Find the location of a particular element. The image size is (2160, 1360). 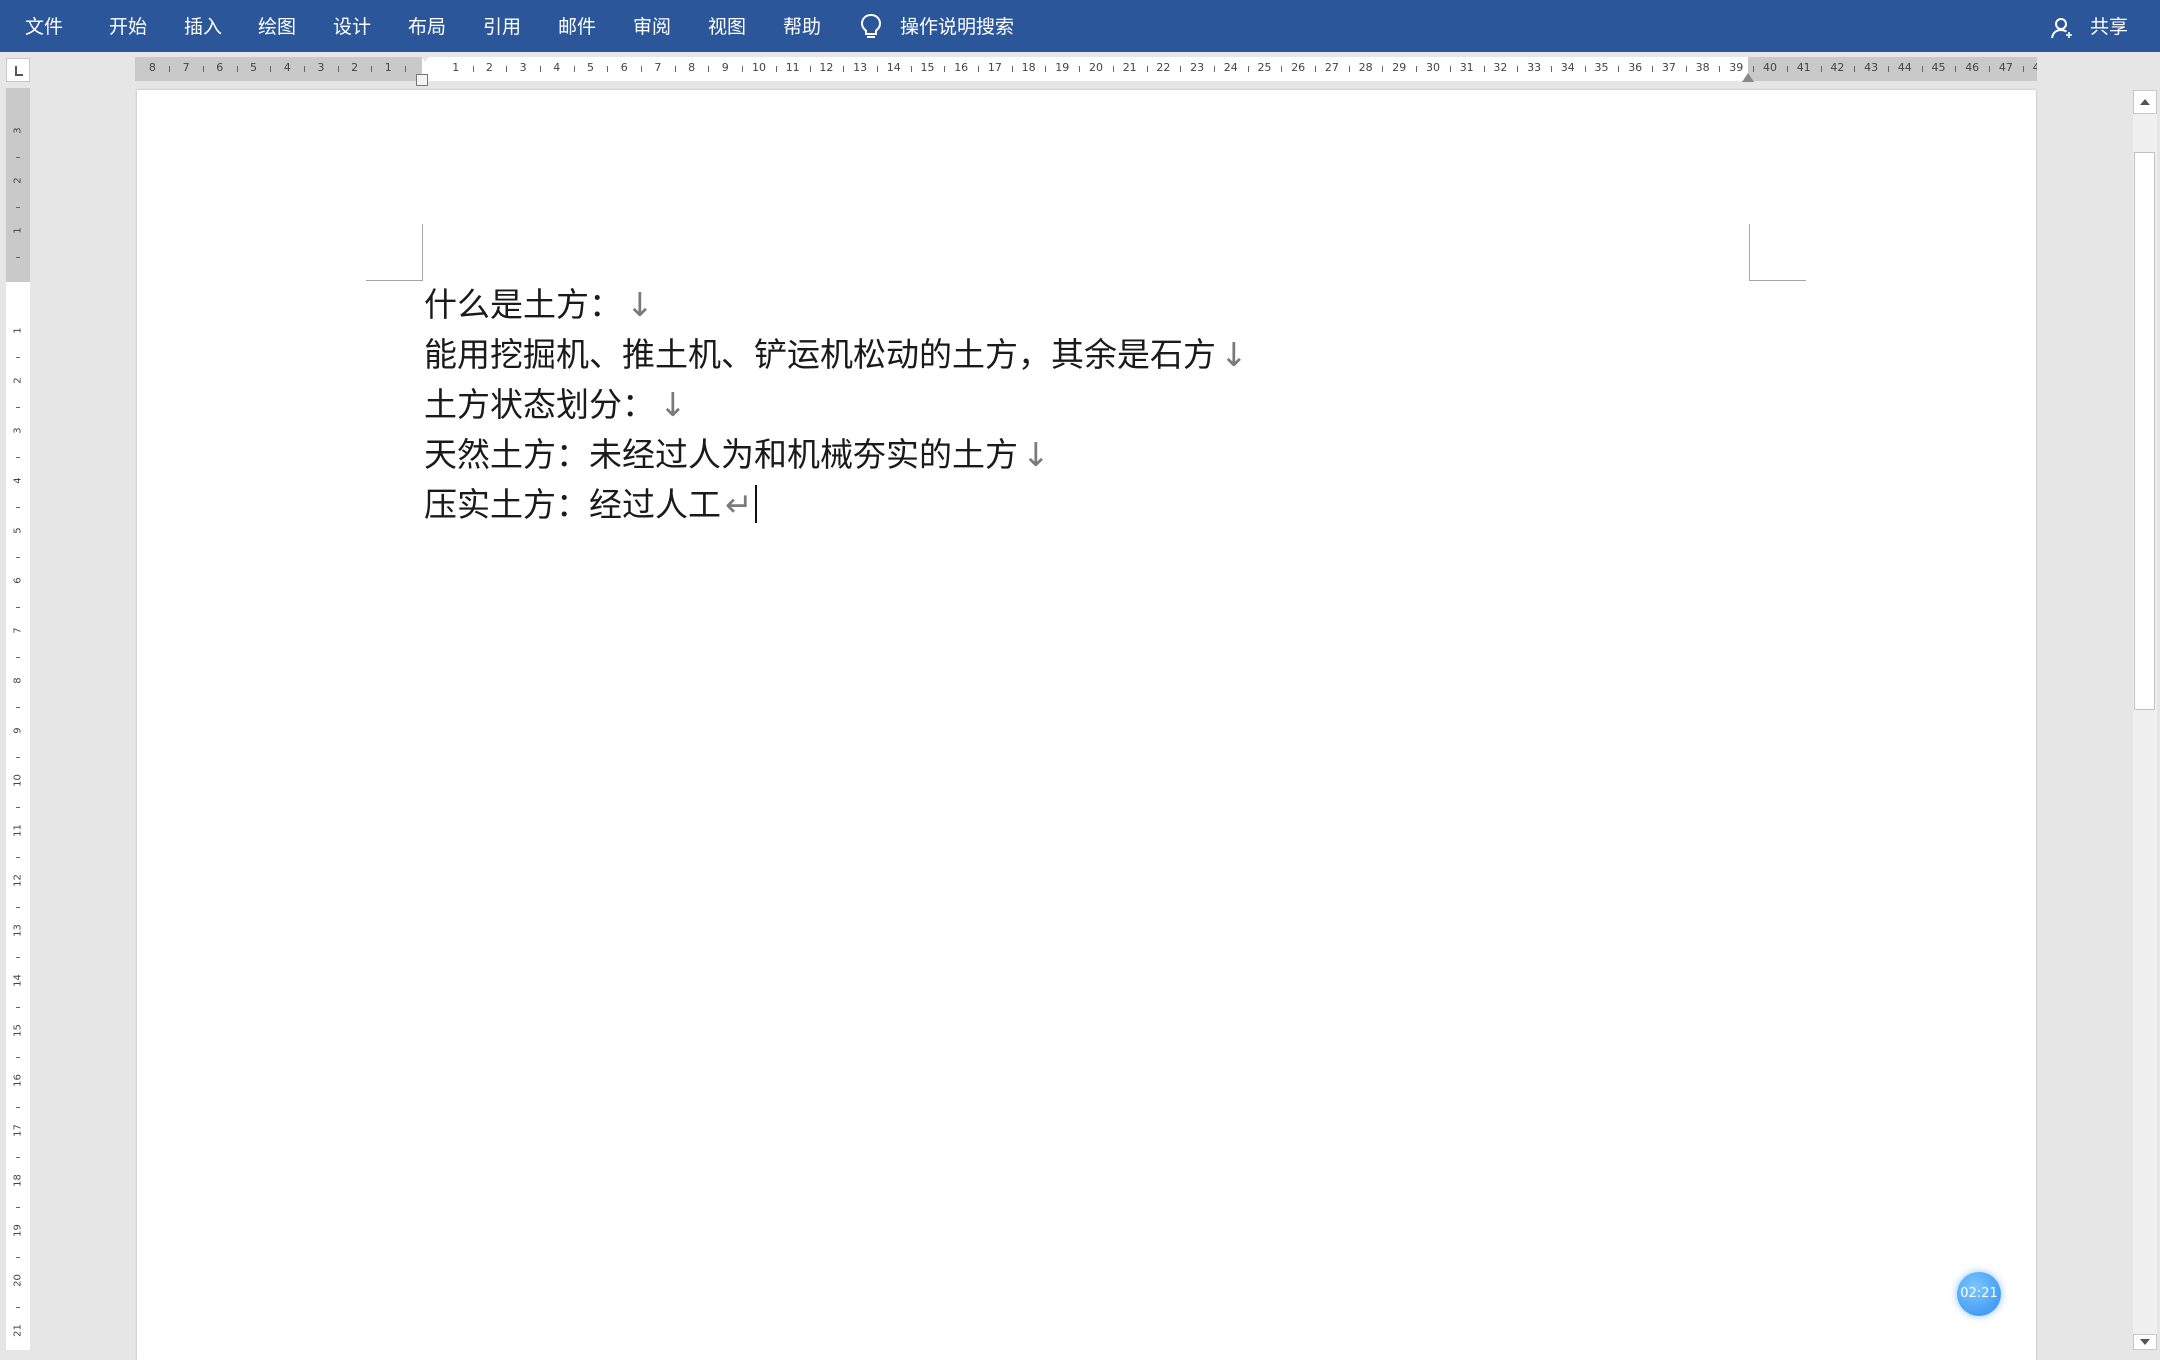

menu-review: 审阅 is located at coordinates (652, 26).